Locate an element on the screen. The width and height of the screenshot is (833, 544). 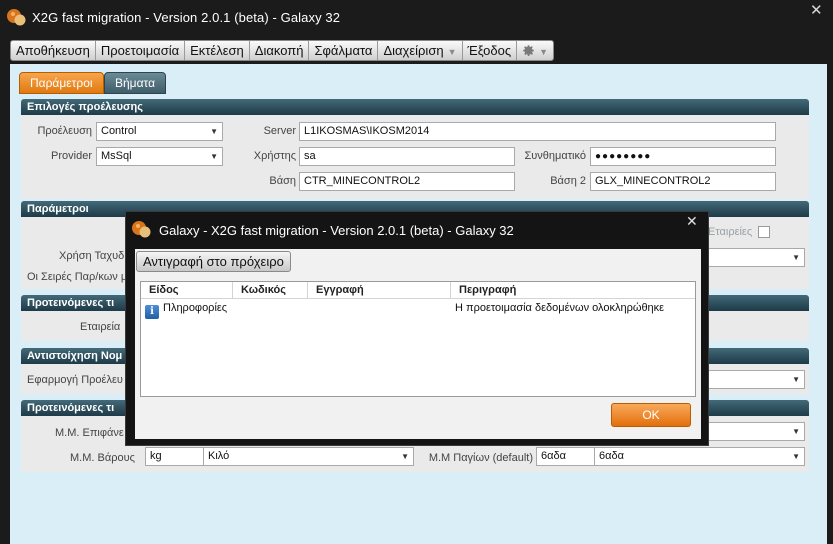
column-code: Κωδικός is located at coordinates (270, 290).